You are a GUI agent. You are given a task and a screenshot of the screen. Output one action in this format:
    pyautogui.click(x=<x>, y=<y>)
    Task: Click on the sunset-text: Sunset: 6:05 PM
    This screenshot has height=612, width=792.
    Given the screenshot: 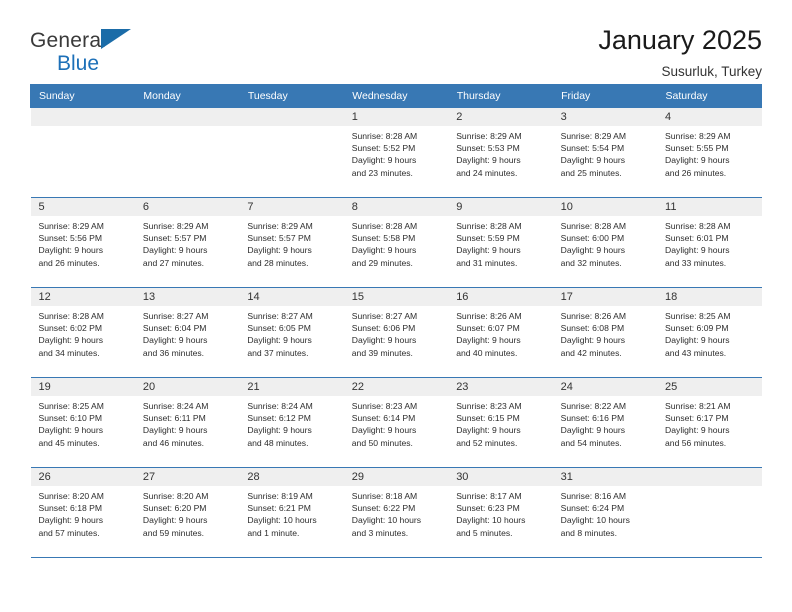 What is the action you would take?
    pyautogui.click(x=279, y=328)
    